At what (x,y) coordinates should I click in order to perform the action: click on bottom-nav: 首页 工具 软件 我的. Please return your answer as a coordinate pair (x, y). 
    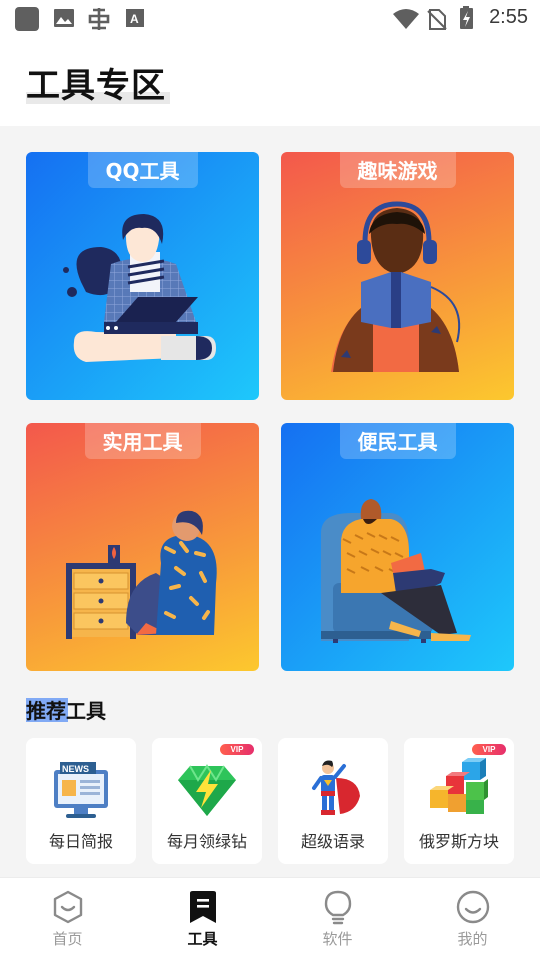
    Looking at the image, I should click on (270, 918).